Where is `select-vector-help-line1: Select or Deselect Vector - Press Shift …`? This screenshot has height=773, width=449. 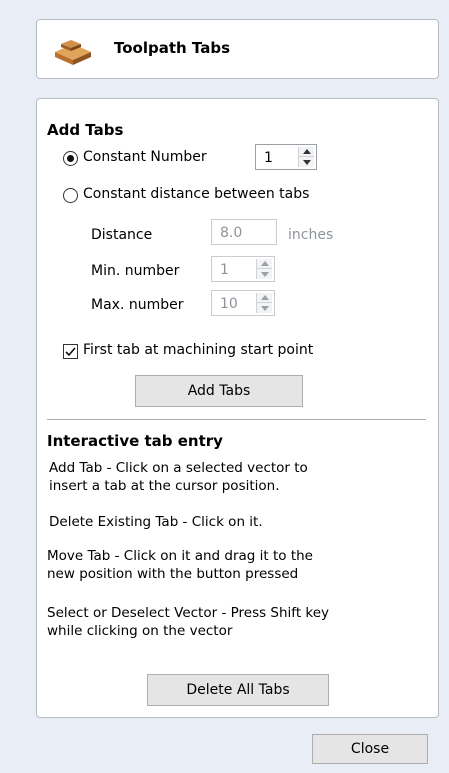
select-vector-help-line1: Select or Deselect Vector - Press Shift … is located at coordinates (188, 613).